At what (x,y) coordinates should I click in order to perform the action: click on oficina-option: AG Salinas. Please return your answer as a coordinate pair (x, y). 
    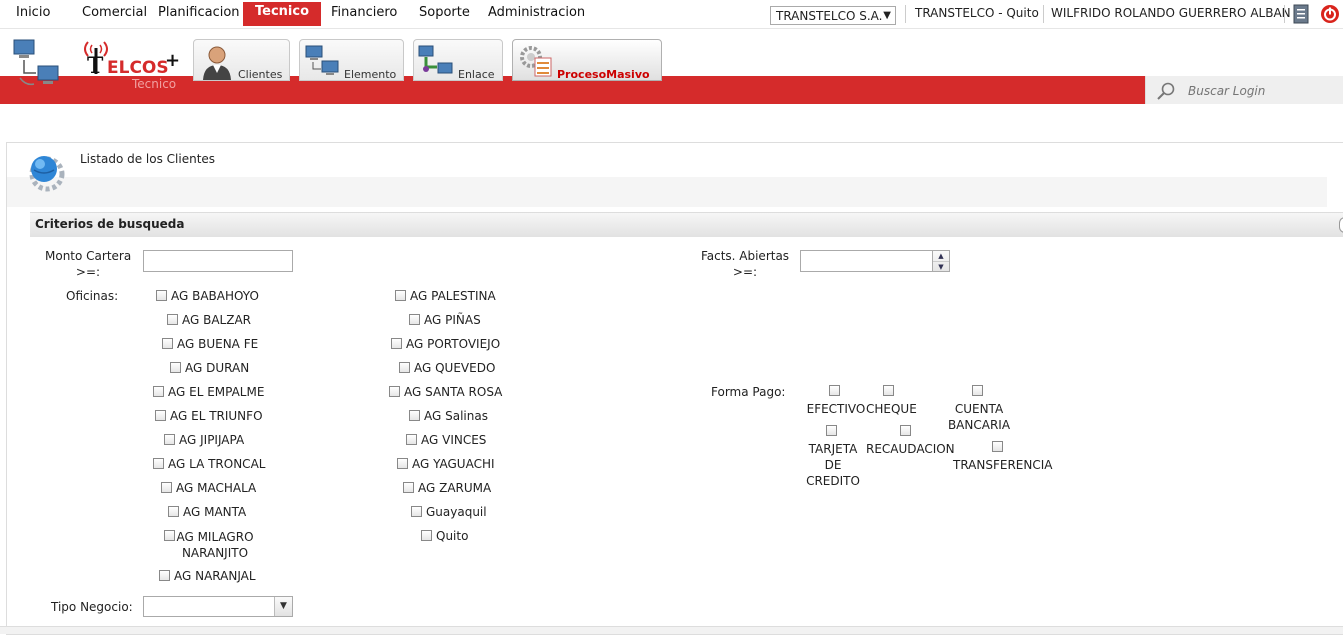
    Looking at the image, I should click on (448, 417).